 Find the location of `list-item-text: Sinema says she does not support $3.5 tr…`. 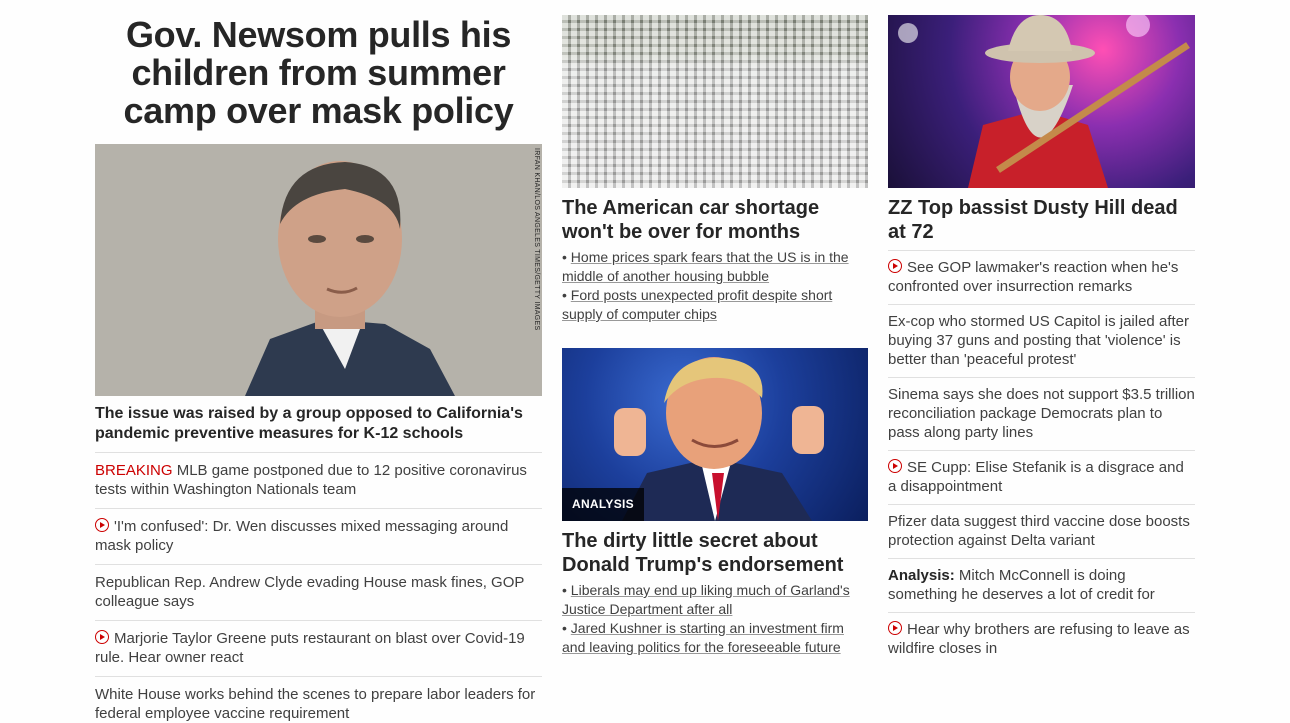

list-item-text: Sinema says she does not support $3.5 tr… is located at coordinates (1041, 413).